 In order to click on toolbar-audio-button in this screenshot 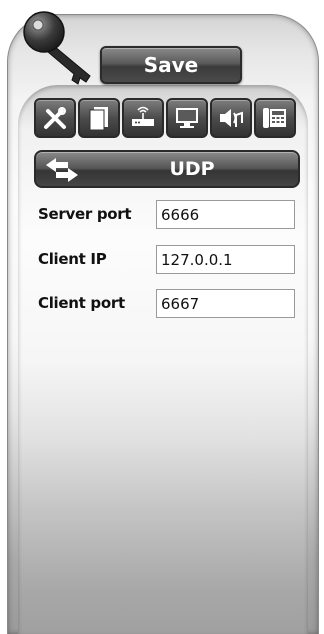, I will do `click(231, 118)`.